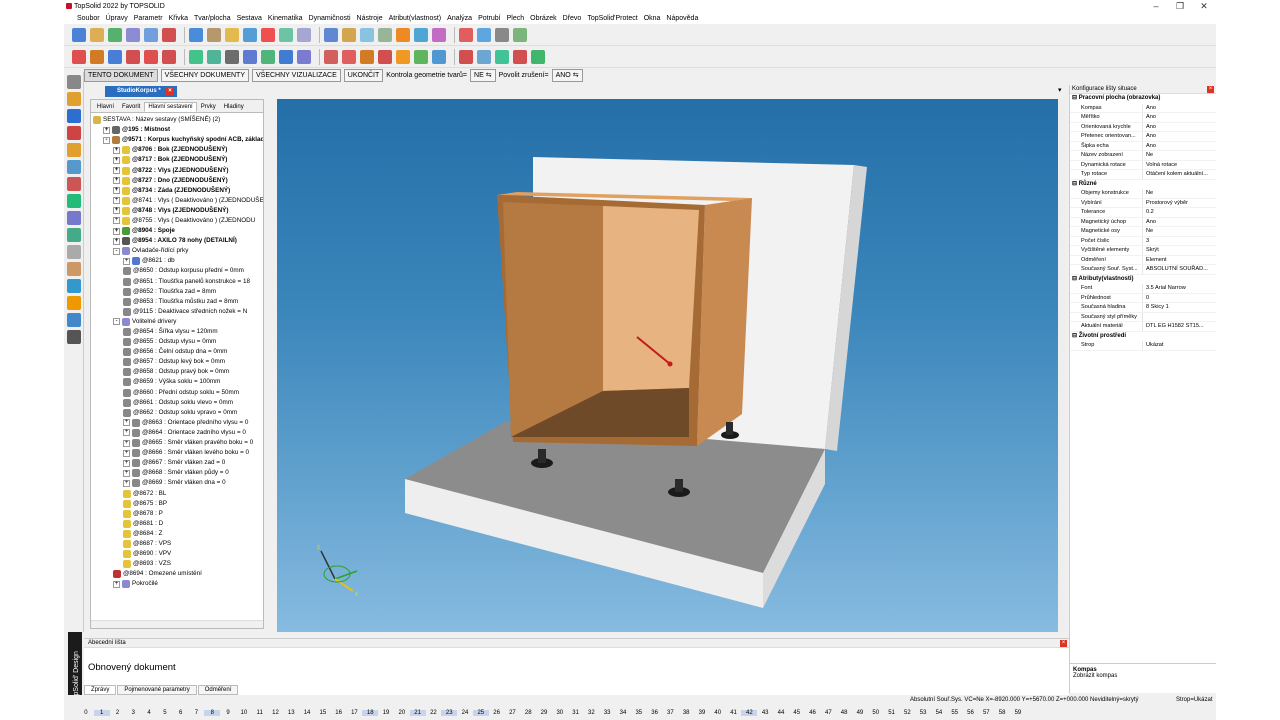  Describe the element at coordinates (923, 713) in the screenshot. I see `layer-number: 53` at that location.